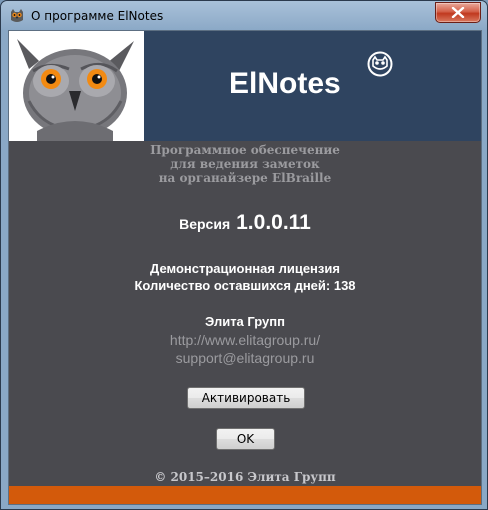 This screenshot has width=488, height=510. I want to click on description-line-1: Программное обеспечение, so click(245, 150).